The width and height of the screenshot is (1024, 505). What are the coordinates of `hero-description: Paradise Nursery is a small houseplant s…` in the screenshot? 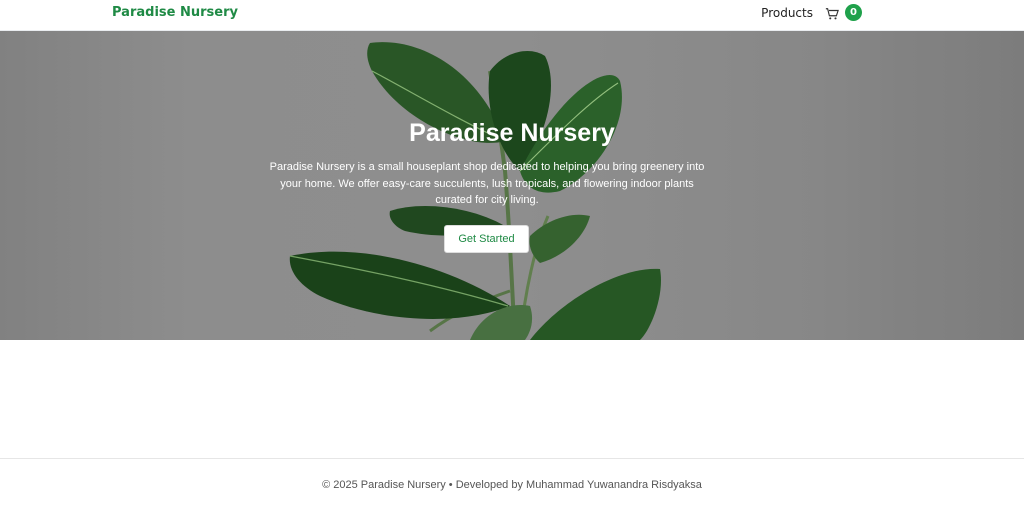 It's located at (487, 183).